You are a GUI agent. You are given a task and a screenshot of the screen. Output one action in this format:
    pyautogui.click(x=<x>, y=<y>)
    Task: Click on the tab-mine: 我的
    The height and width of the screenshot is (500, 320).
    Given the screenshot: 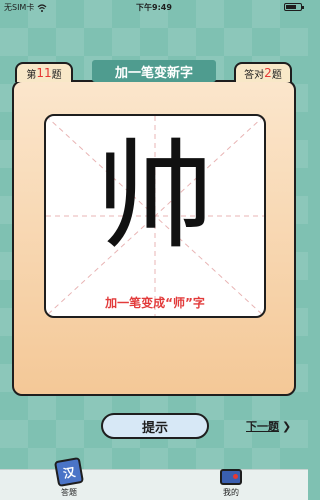 What is the action you would take?
    pyautogui.click(x=231, y=483)
    